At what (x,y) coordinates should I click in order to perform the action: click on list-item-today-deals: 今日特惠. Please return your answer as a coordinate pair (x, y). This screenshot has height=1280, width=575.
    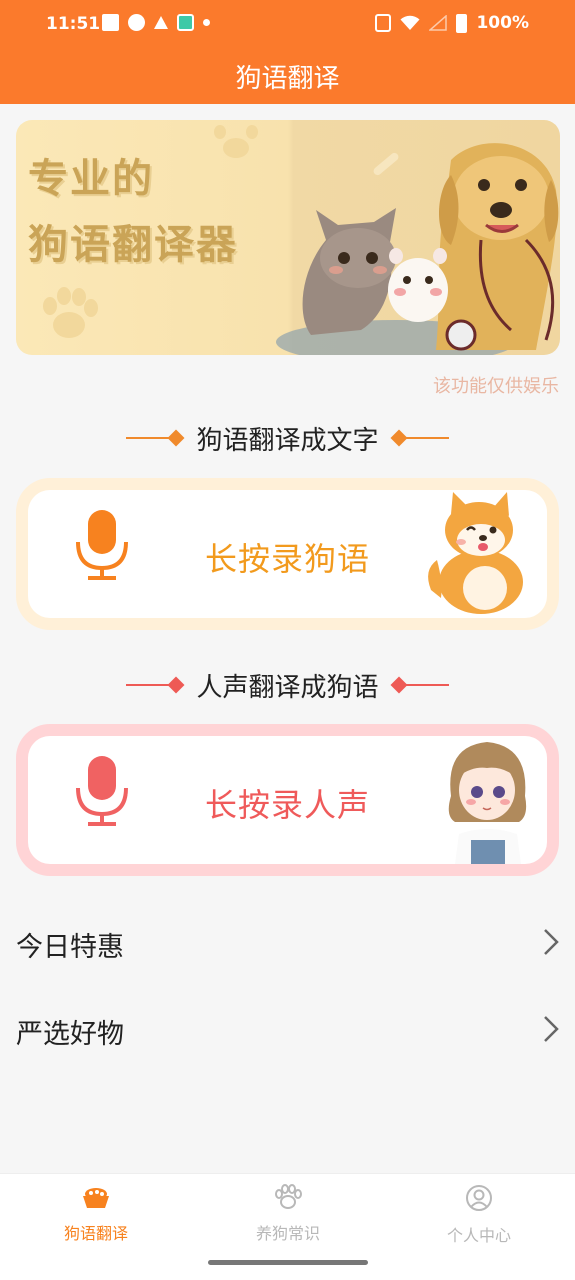
    Looking at the image, I should click on (287, 941).